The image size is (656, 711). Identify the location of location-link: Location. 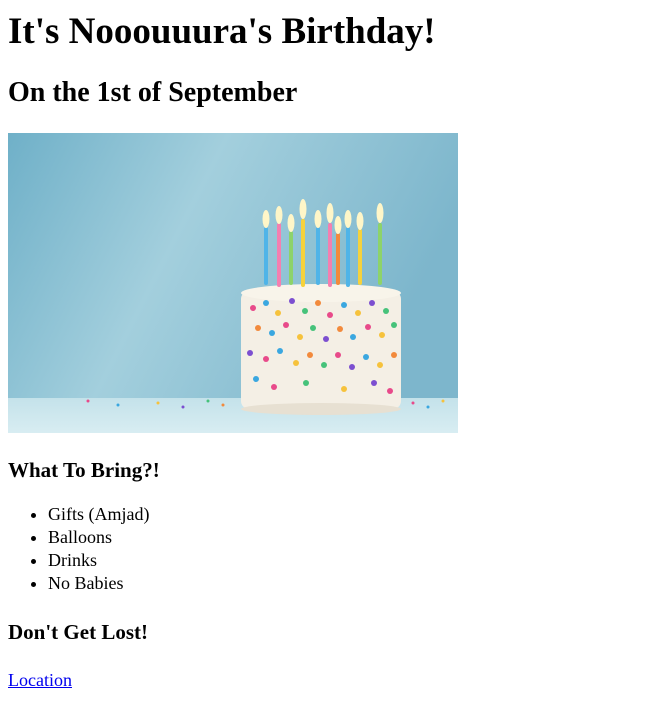
(40, 680).